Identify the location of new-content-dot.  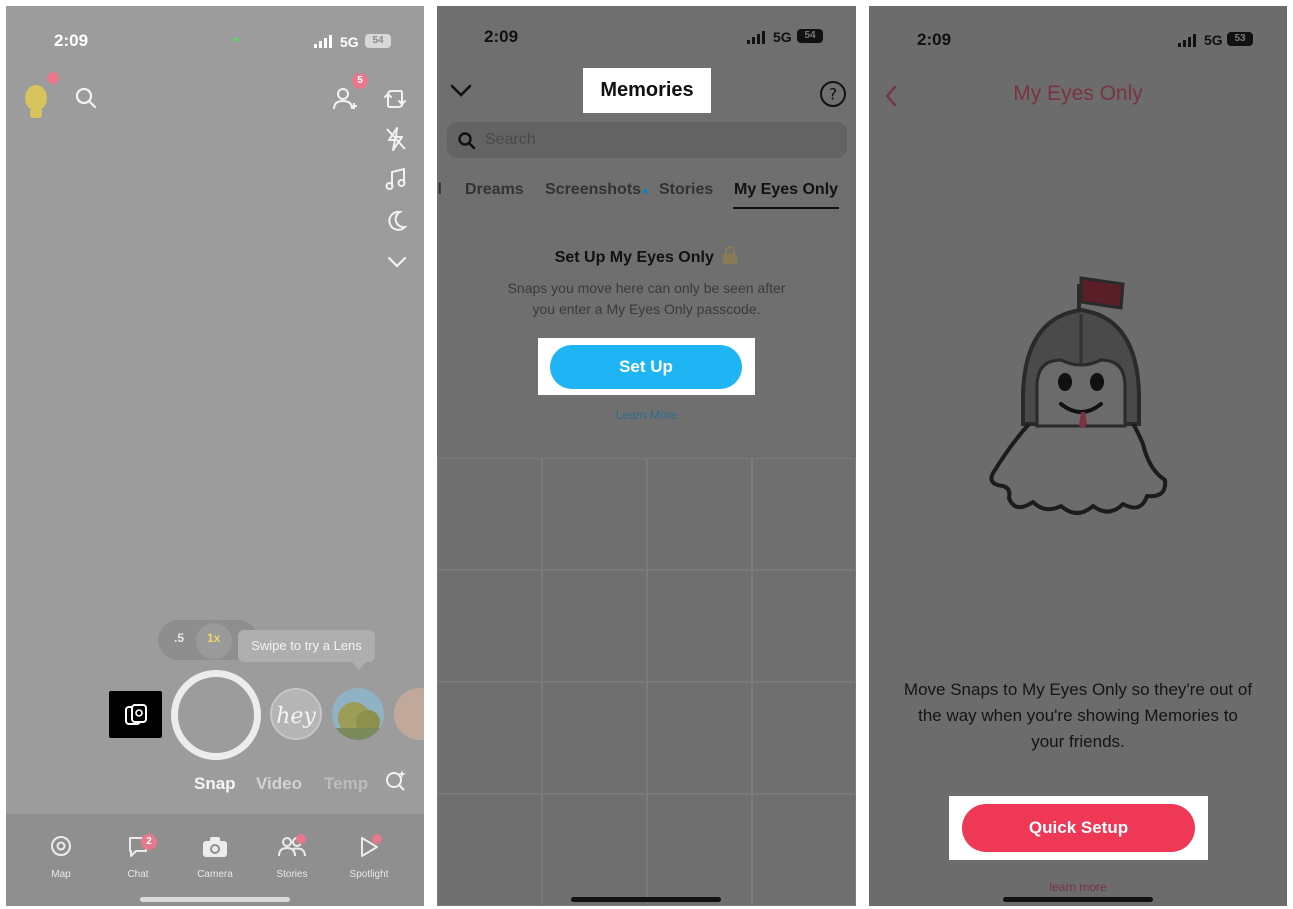
(645, 191).